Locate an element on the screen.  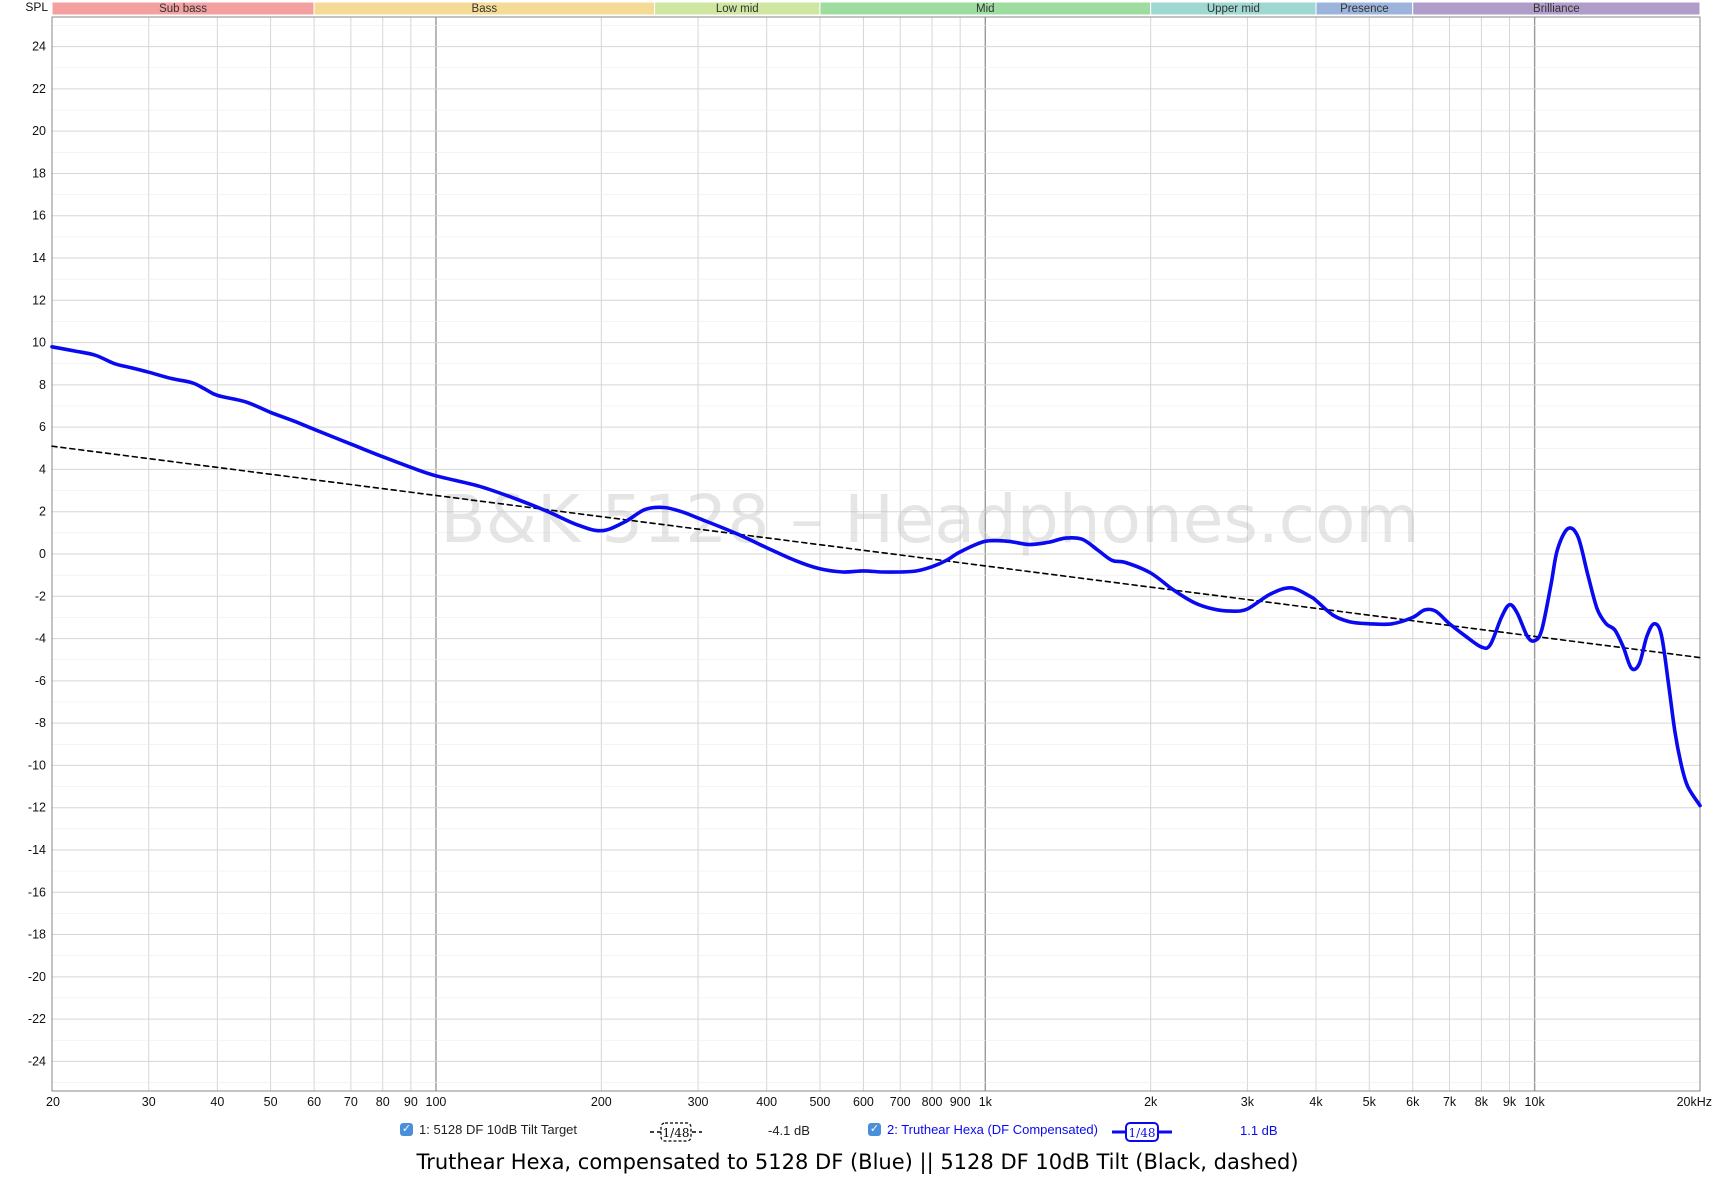
x-tick-label: 2k is located at coordinates (1151, 1102).